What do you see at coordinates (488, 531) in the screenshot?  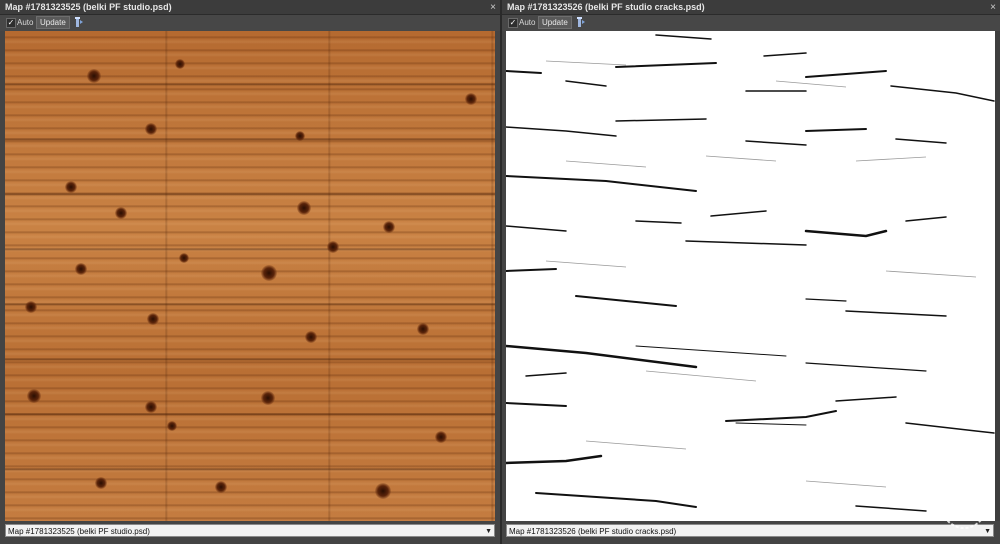 I see `chevron-down-icon: ▼` at bounding box center [488, 531].